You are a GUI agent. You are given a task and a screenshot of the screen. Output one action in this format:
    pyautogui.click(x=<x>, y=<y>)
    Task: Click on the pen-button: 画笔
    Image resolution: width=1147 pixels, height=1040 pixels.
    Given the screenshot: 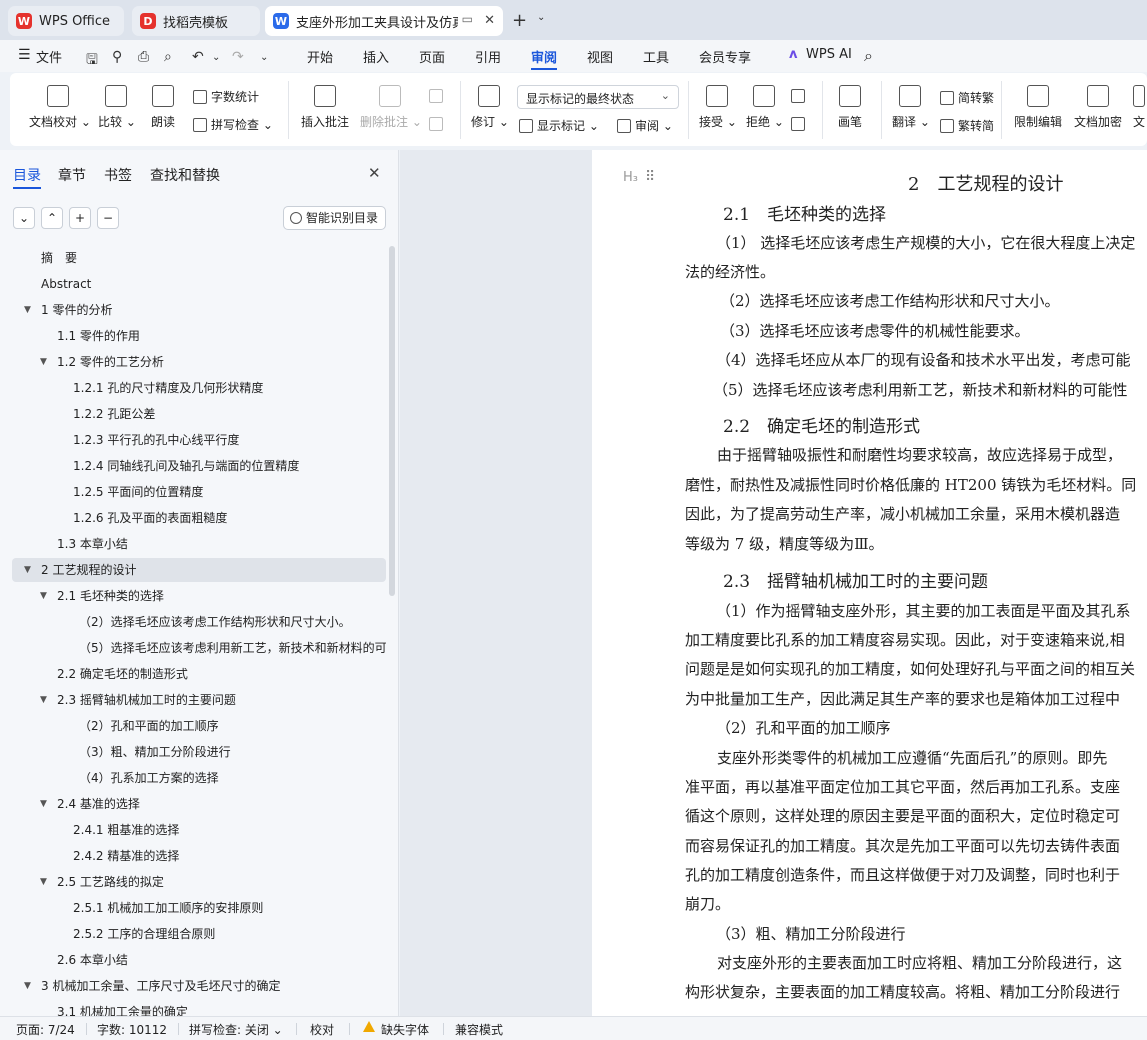 What is the action you would take?
    pyautogui.click(x=850, y=107)
    